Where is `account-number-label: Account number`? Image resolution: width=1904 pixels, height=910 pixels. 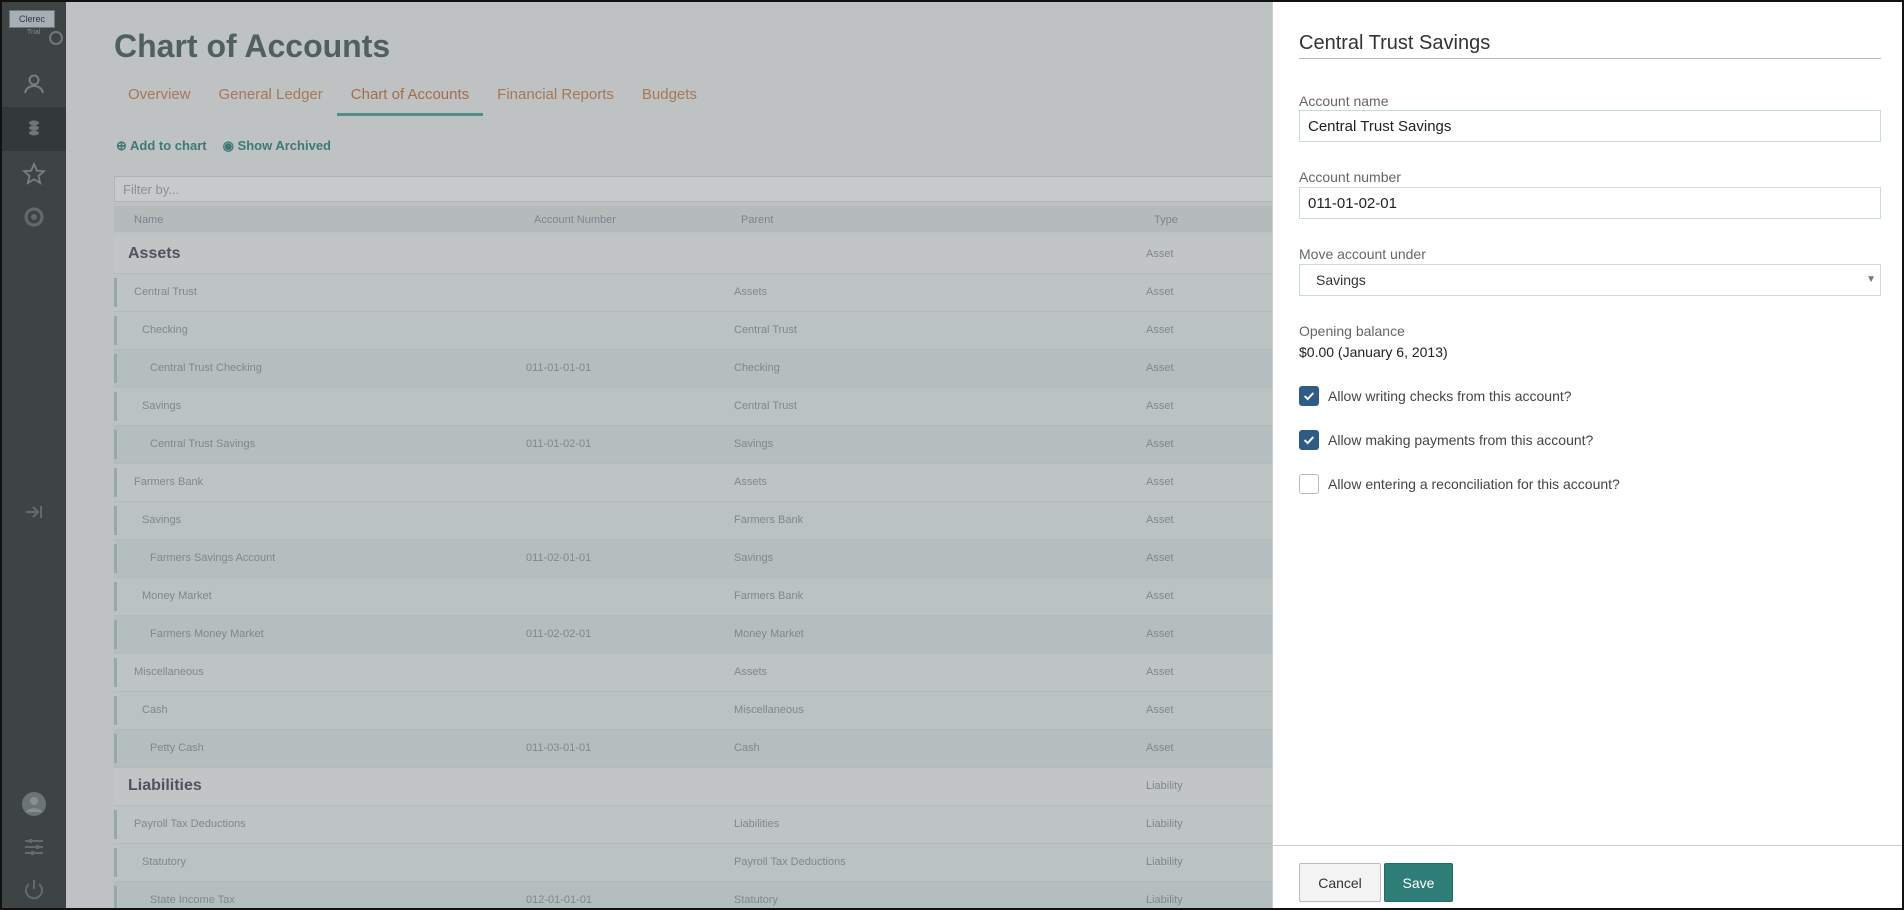
account-number-label: Account number is located at coordinates (1350, 177).